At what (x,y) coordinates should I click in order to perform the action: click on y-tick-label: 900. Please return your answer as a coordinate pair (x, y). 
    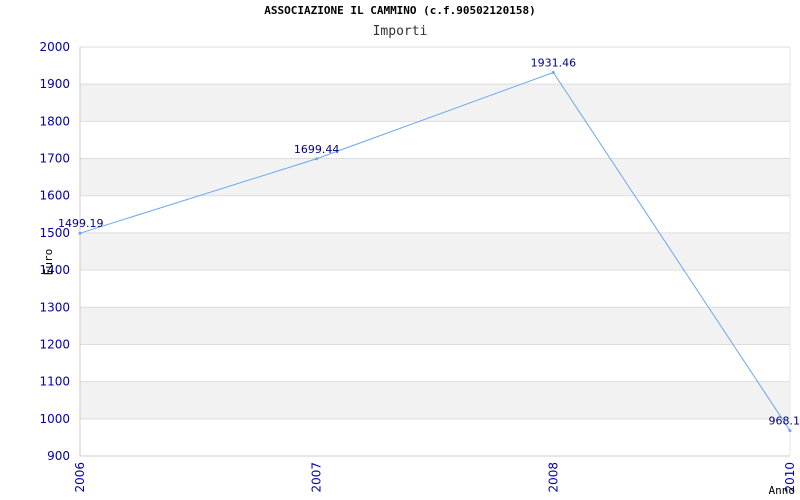
    Looking at the image, I should click on (58, 456).